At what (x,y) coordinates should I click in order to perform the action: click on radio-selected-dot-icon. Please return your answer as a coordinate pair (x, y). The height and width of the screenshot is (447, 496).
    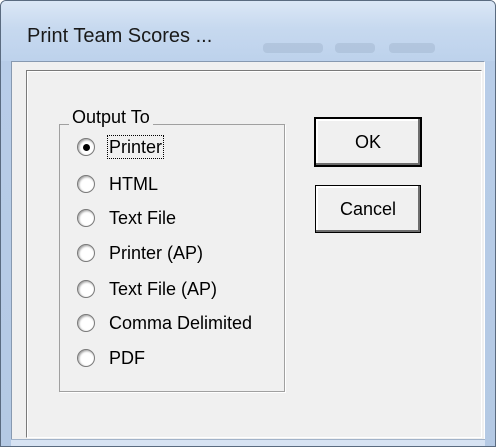
    Looking at the image, I should click on (86, 147).